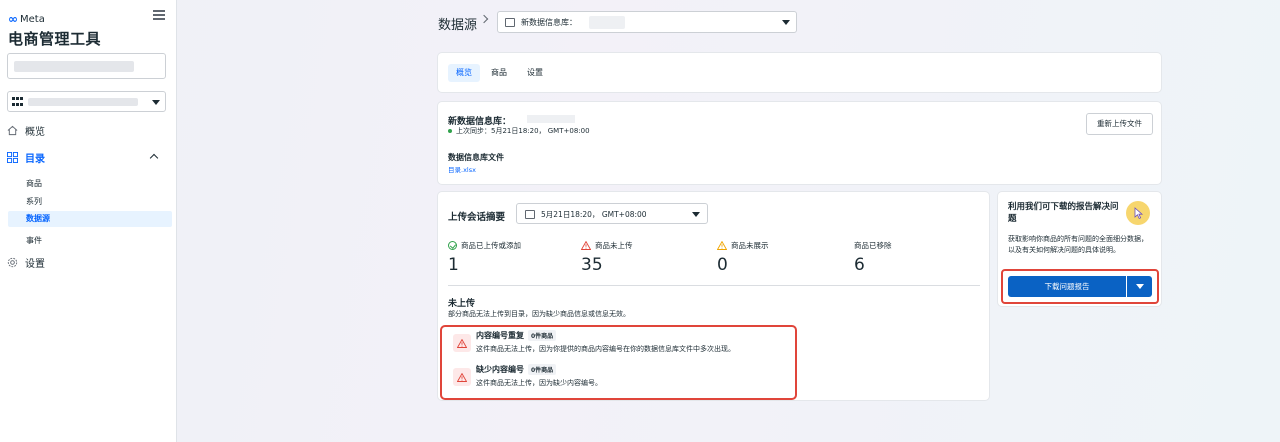  Describe the element at coordinates (34, 201) in the screenshot. I see `nav-sets: 系列` at that location.